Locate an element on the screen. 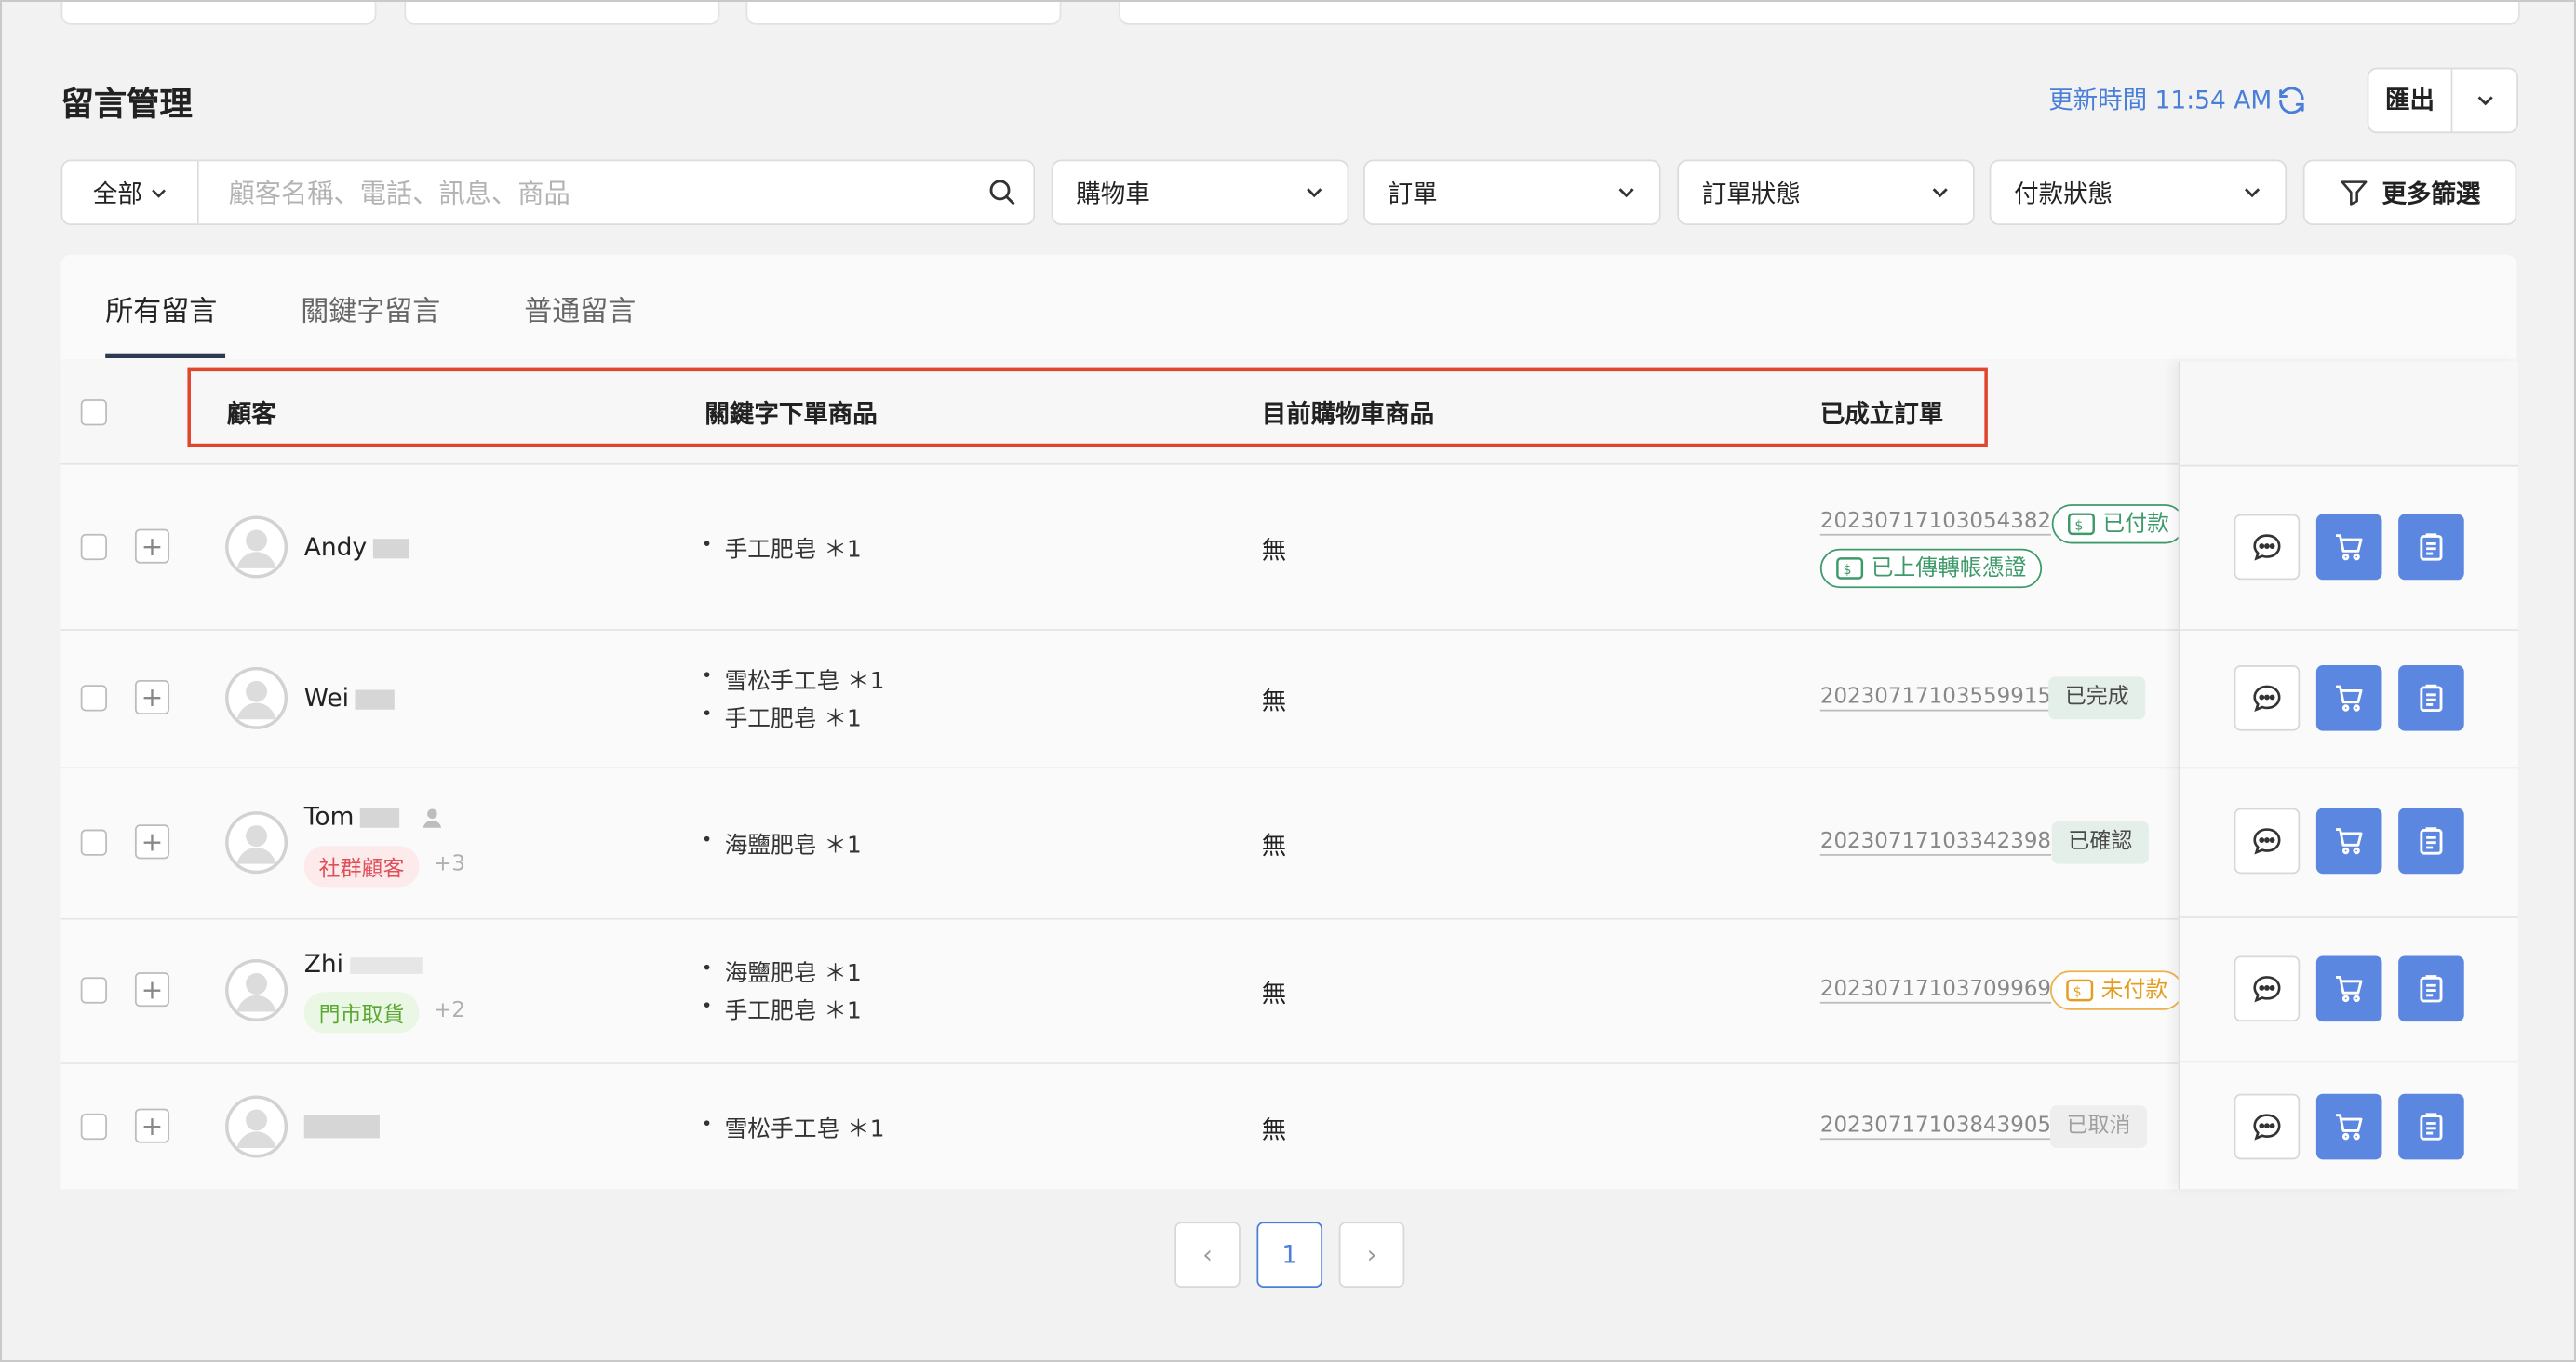 The image size is (2576, 1362). more-tags-count: +2 is located at coordinates (449, 1010).